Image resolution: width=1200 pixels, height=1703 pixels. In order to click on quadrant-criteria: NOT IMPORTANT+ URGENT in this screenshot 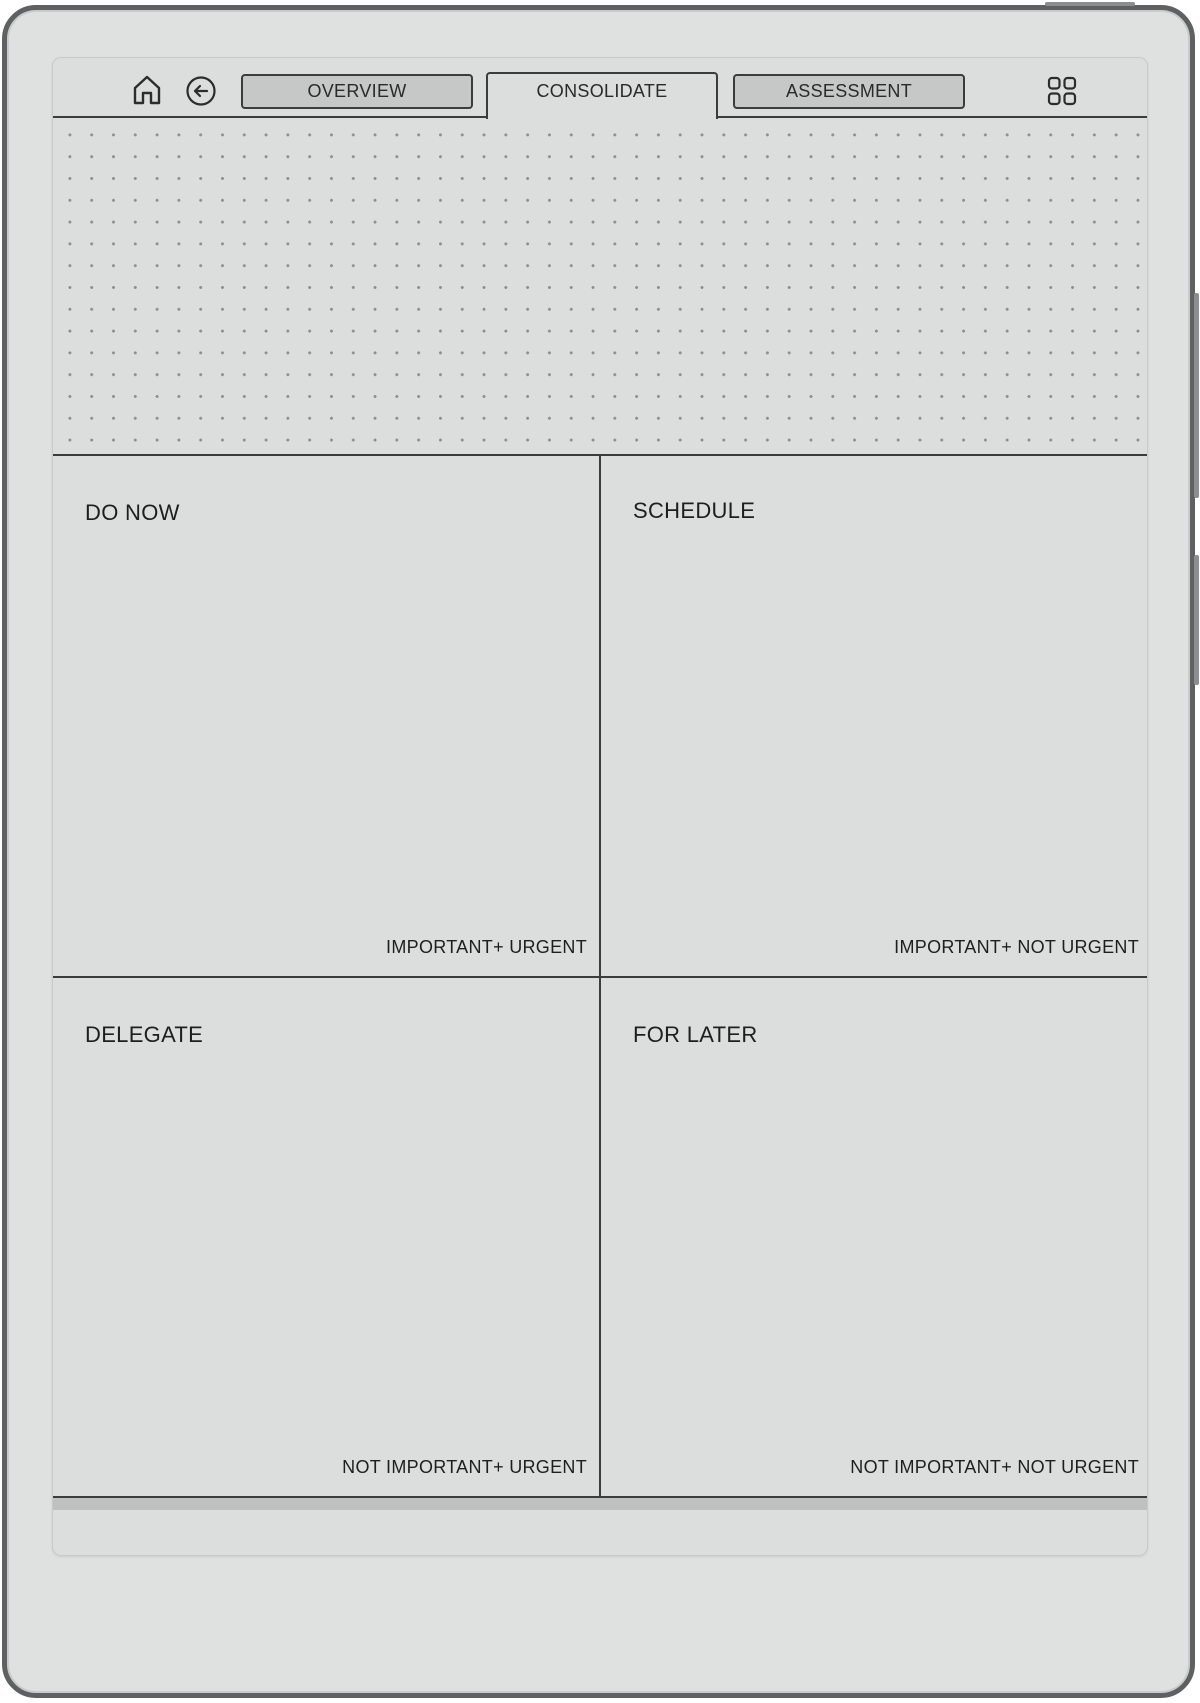, I will do `click(464, 1467)`.